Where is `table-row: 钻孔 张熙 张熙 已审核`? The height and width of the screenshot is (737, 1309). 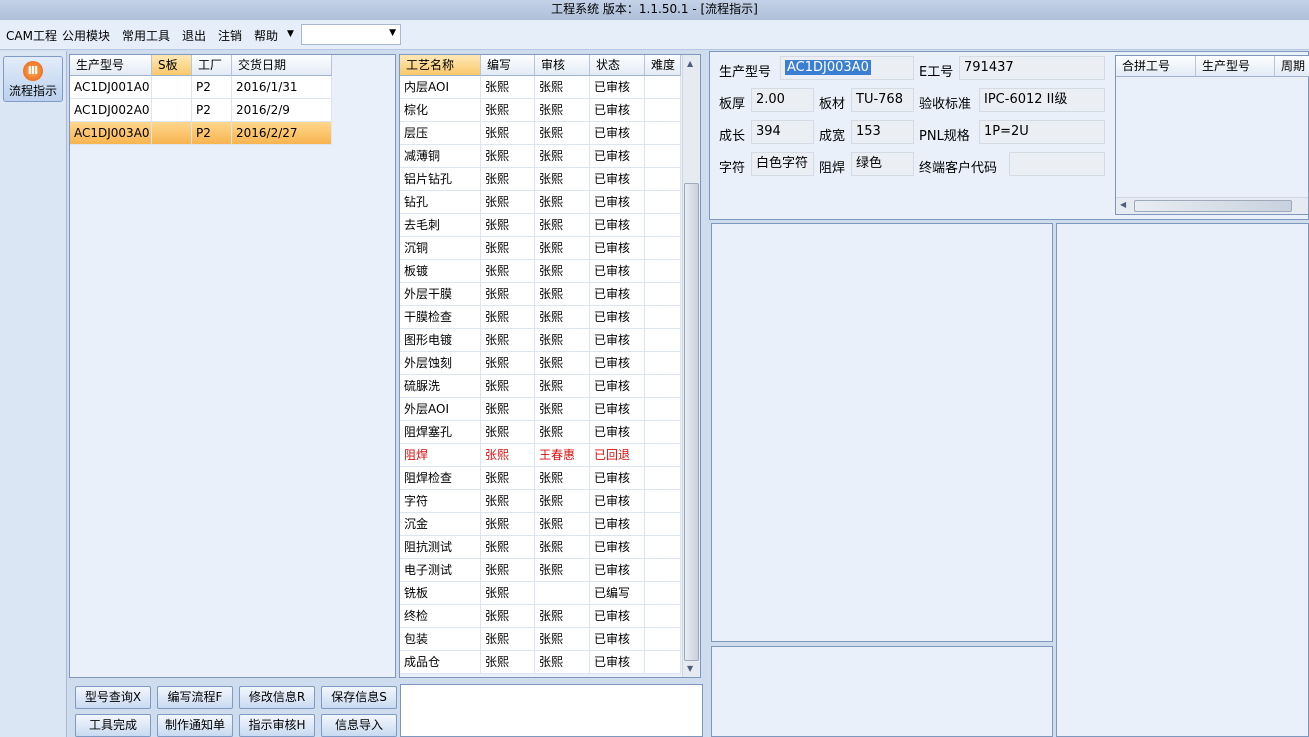
table-row: 钻孔 张熙 张熙 已审核 is located at coordinates (540, 202).